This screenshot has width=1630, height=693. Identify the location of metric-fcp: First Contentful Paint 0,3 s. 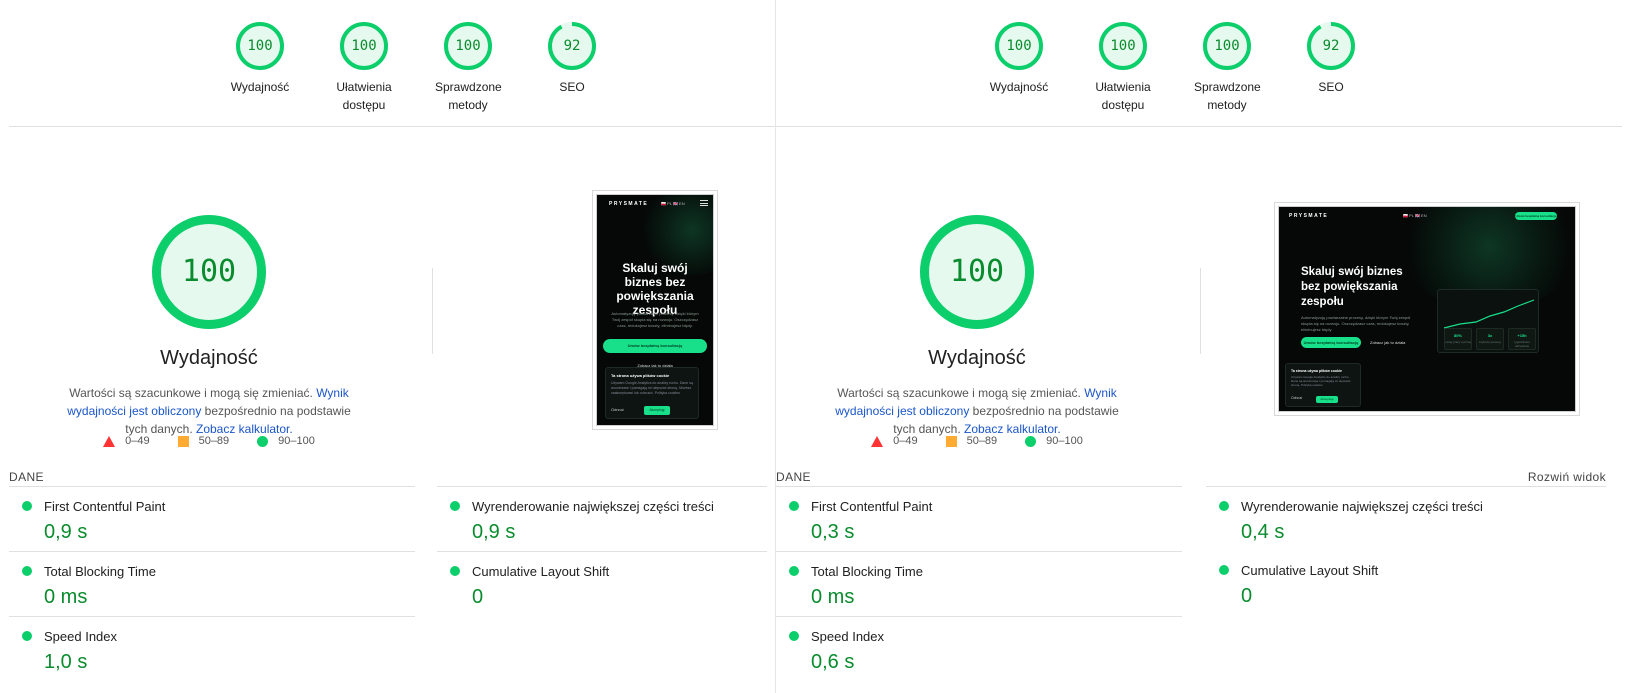
(979, 518).